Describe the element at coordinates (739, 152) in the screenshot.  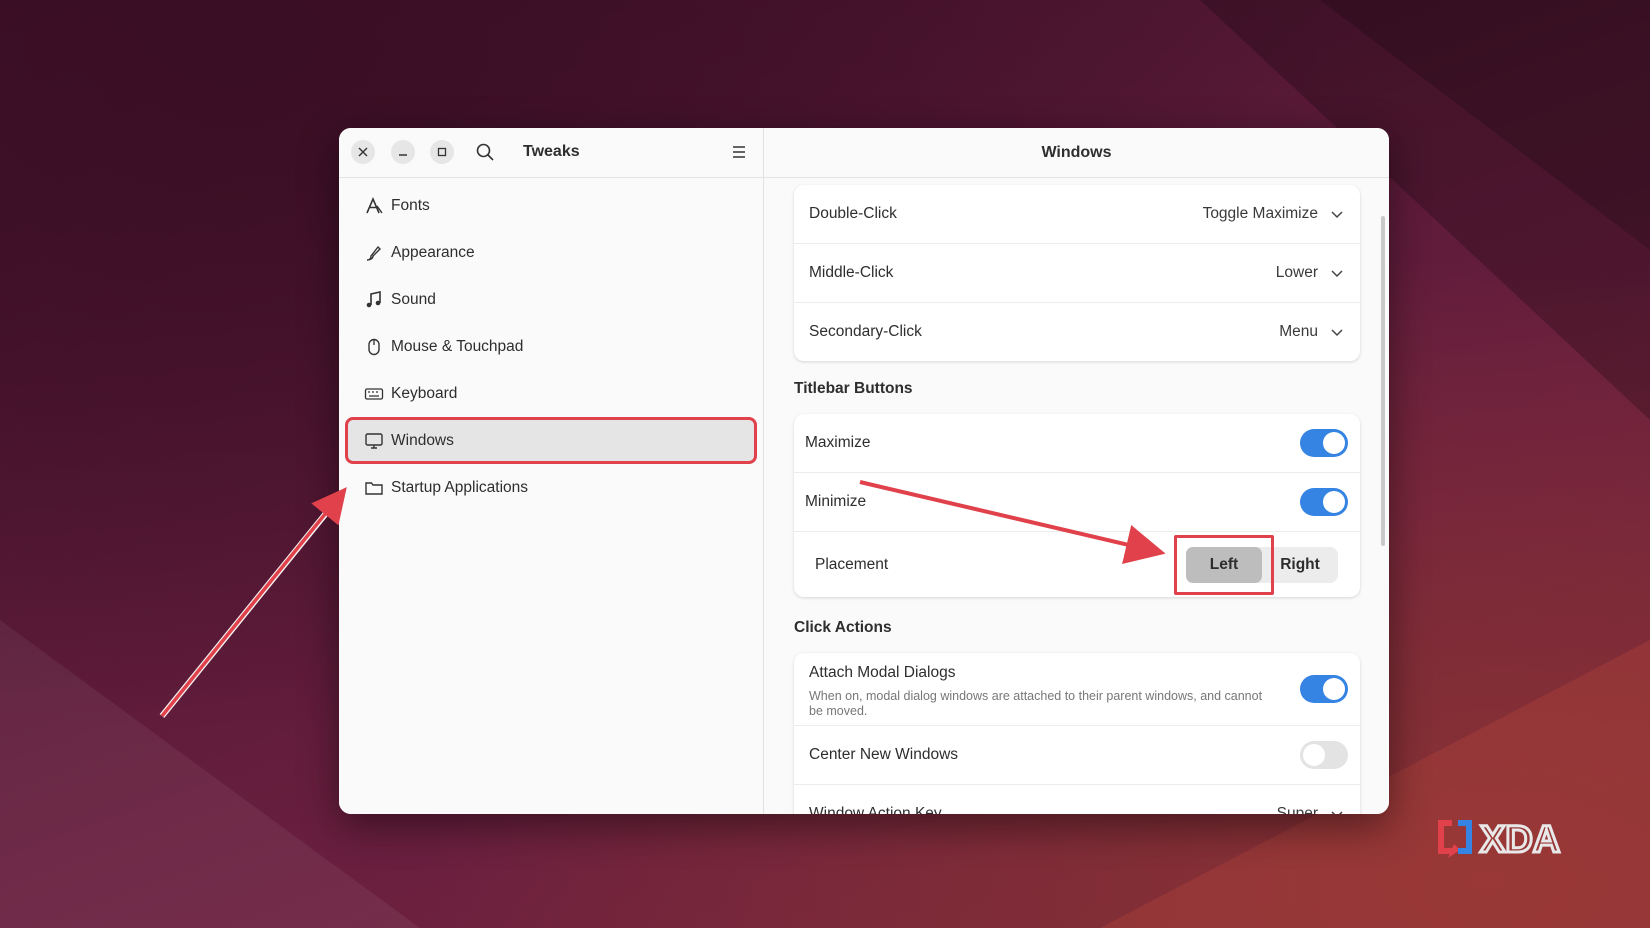
I see `hamburger-menu-icon` at that location.